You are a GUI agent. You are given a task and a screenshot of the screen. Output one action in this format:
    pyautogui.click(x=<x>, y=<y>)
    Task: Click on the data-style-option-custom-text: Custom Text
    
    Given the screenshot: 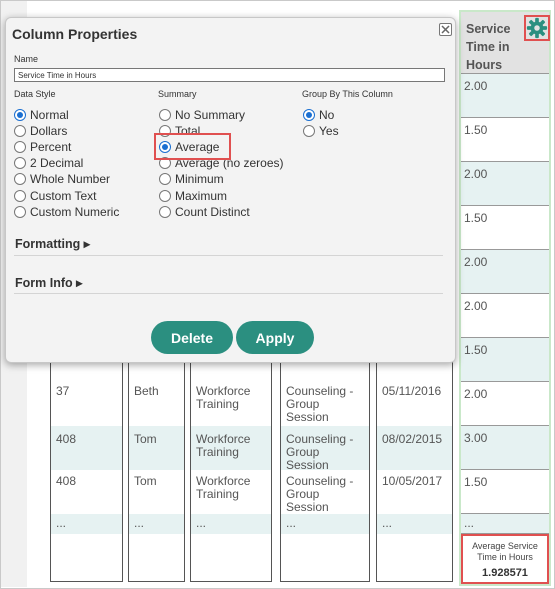 What is the action you would take?
    pyautogui.click(x=55, y=195)
    